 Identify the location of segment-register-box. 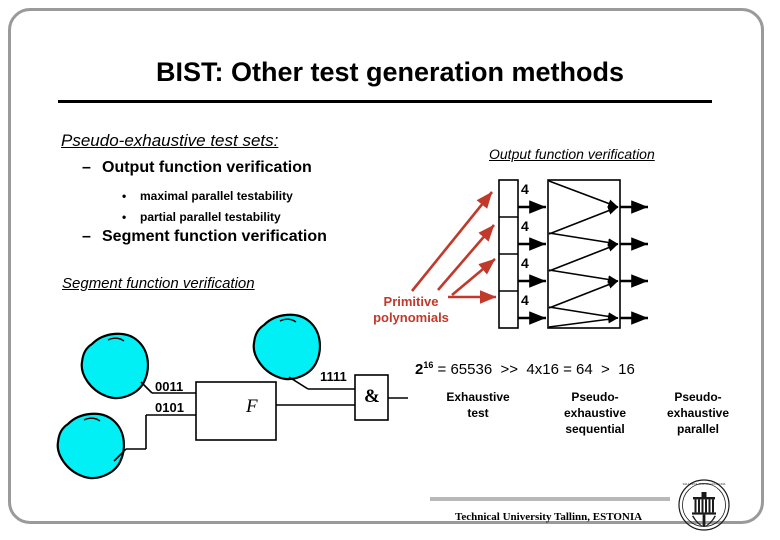
(508, 254).